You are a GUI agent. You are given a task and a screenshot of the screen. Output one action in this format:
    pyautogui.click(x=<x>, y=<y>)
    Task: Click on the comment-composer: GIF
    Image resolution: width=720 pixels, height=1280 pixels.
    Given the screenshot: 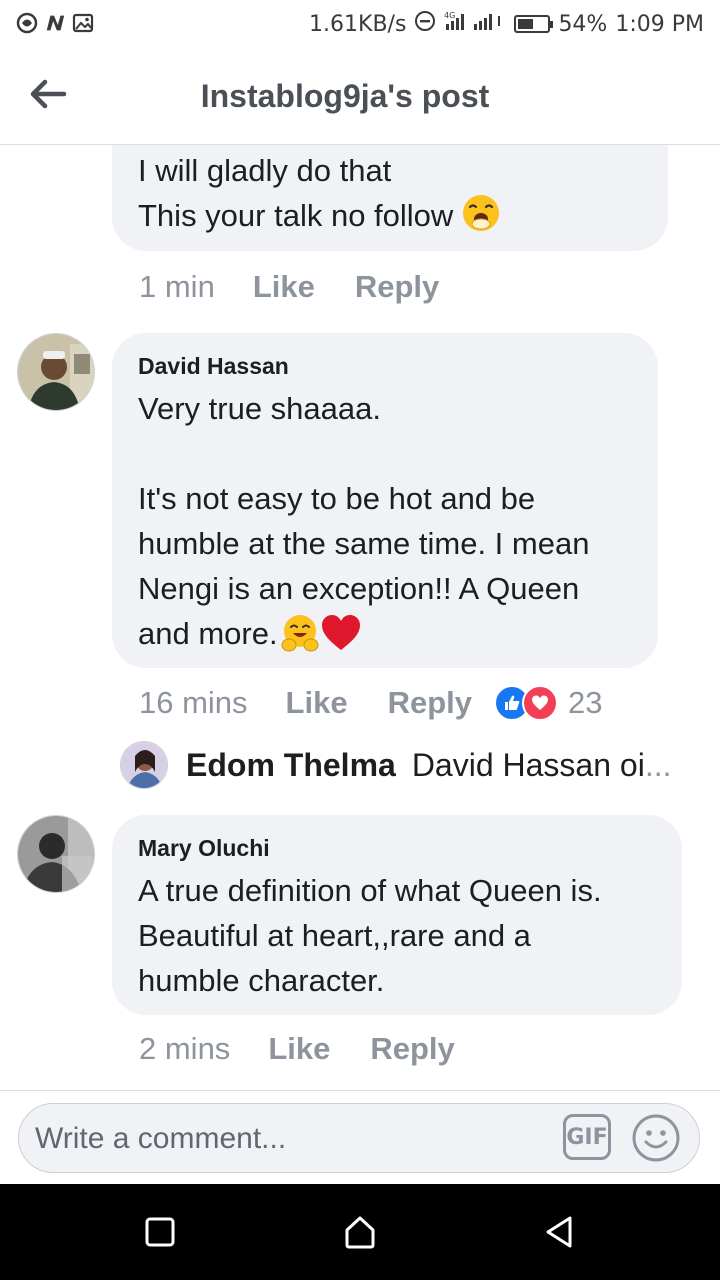 What is the action you would take?
    pyautogui.click(x=360, y=1137)
    